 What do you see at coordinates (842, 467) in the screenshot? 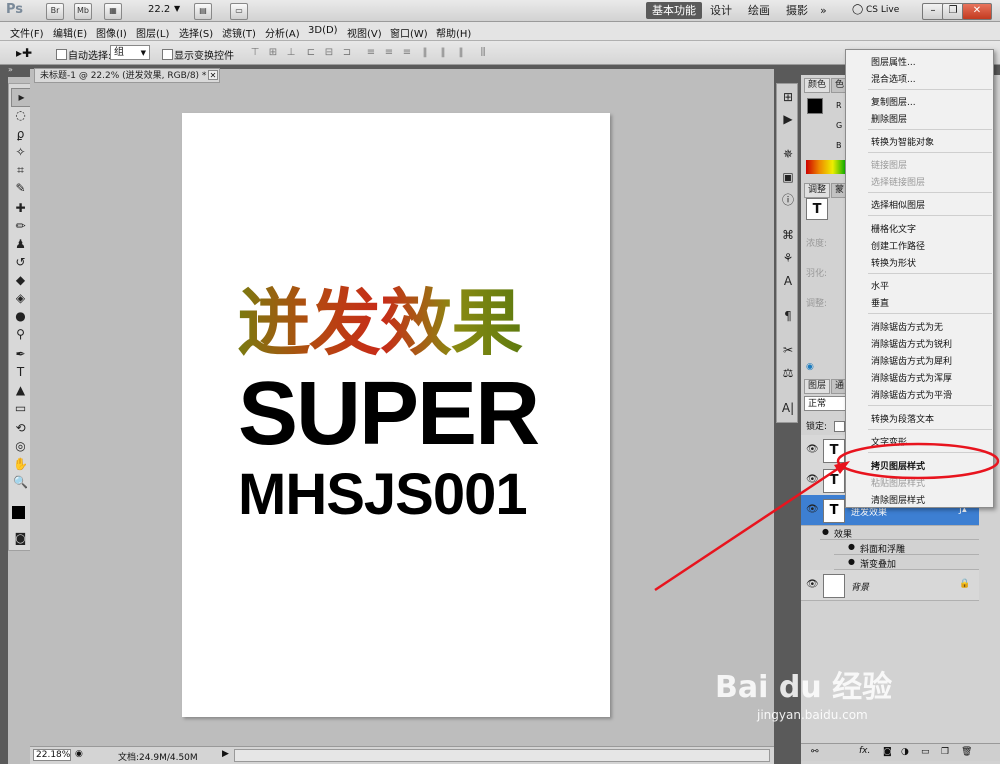
I see `annotation-arrow-head` at bounding box center [842, 467].